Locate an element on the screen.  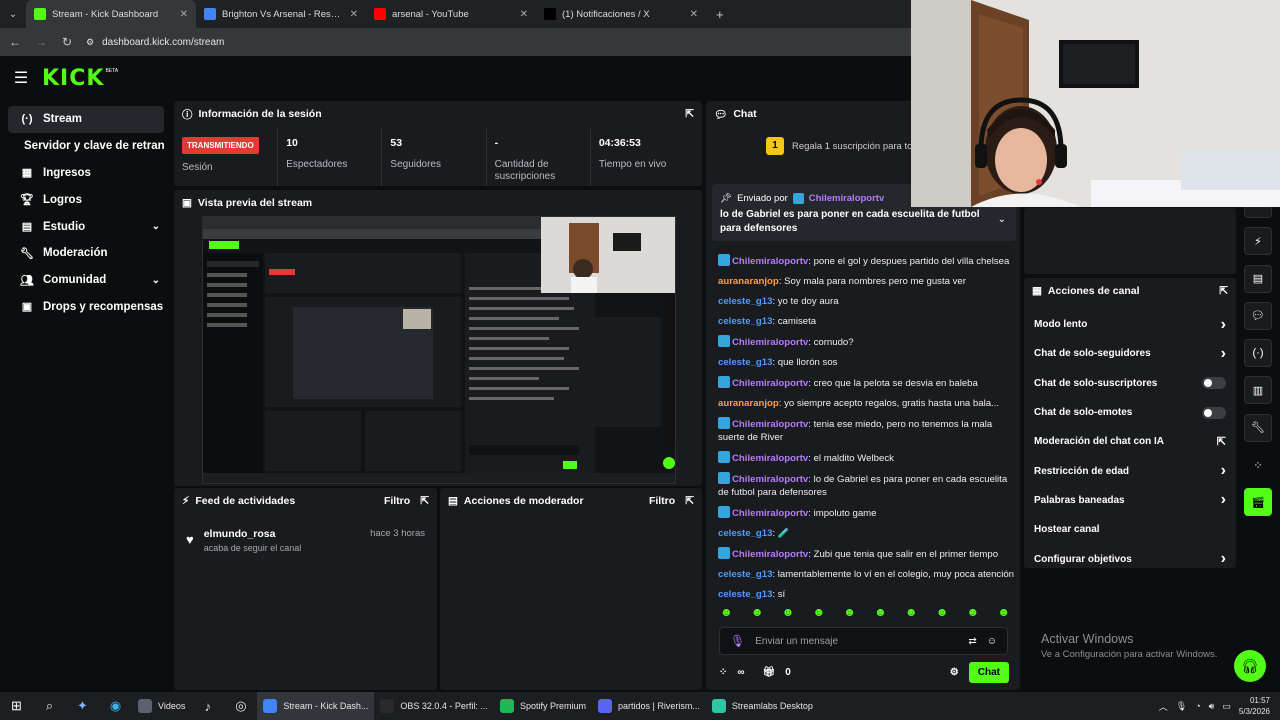
site-info-icon: ⚙ is located at coordinates (90, 42).